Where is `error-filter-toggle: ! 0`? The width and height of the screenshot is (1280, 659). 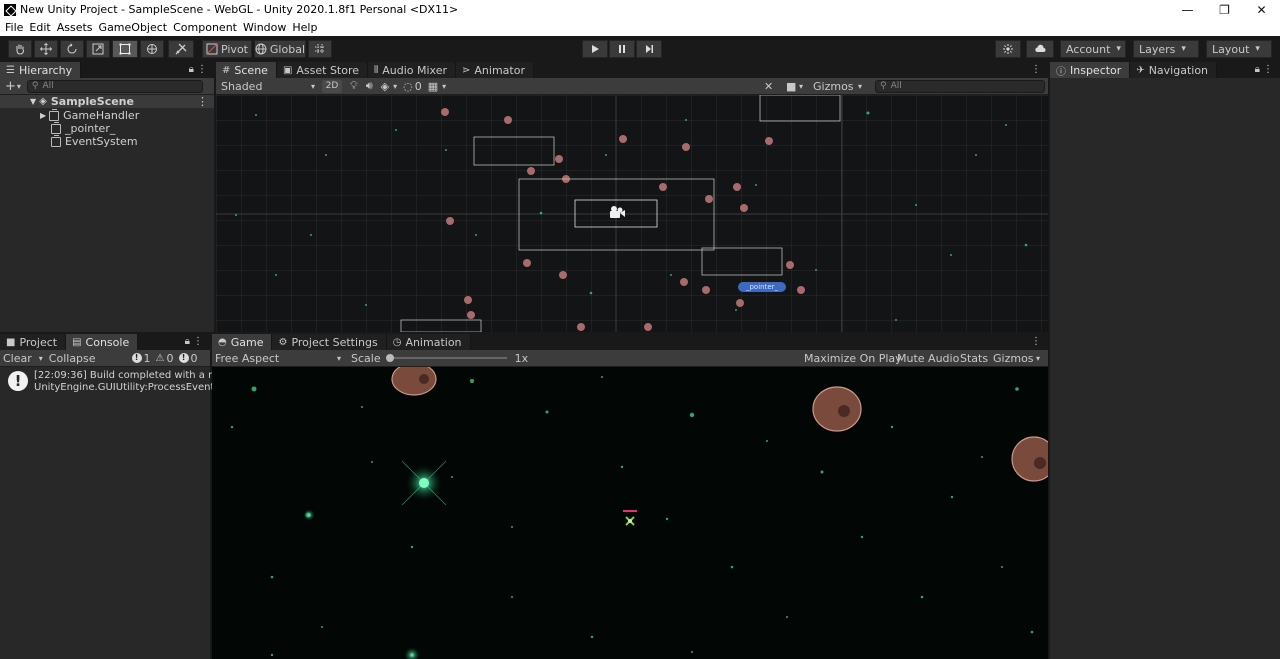 error-filter-toggle: ! 0 is located at coordinates (188, 358).